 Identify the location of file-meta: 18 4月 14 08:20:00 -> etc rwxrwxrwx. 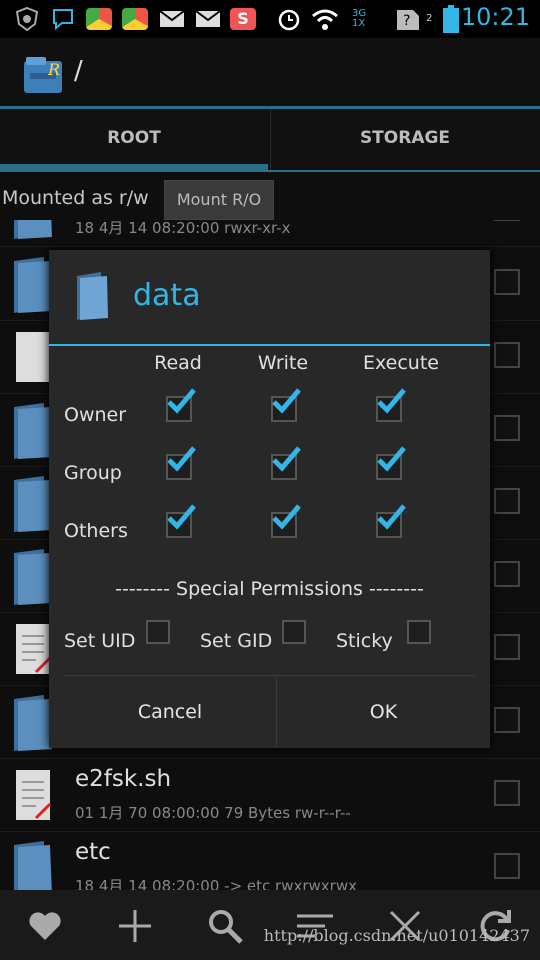
(216, 883).